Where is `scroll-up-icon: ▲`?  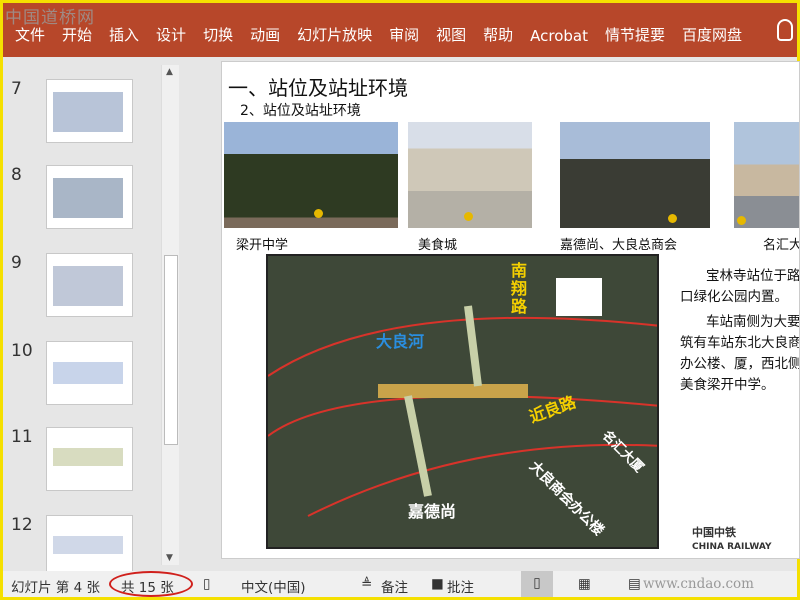 scroll-up-icon: ▲ is located at coordinates (169, 72).